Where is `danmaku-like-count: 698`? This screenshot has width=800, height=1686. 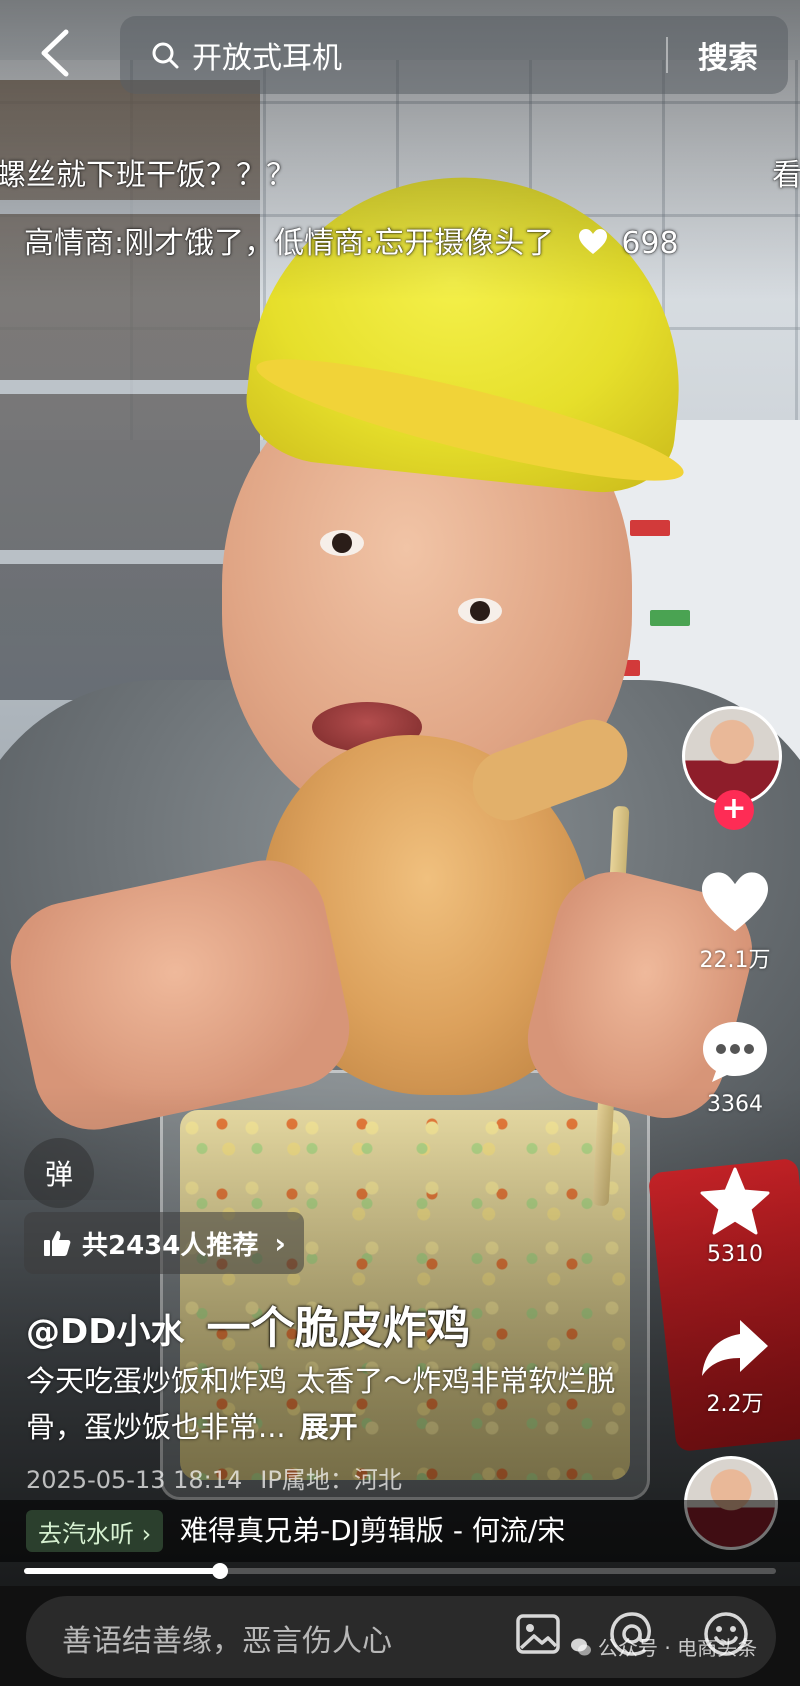
danmaku-like-count: 698 is located at coordinates (650, 243).